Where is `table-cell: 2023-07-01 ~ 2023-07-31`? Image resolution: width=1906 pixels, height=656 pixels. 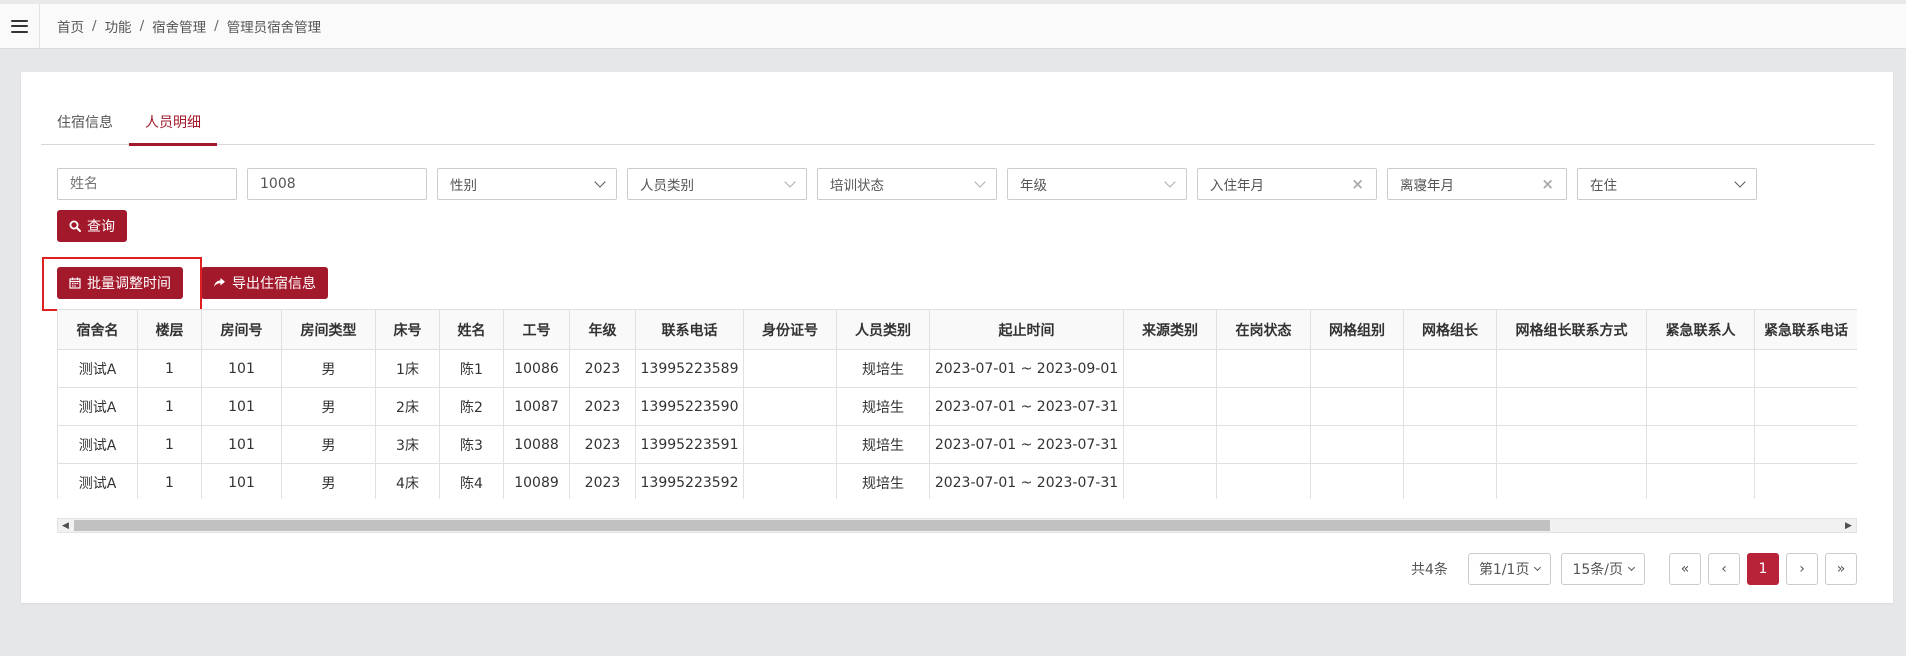
table-cell: 2023-07-01 ~ 2023-07-31 is located at coordinates (1026, 444).